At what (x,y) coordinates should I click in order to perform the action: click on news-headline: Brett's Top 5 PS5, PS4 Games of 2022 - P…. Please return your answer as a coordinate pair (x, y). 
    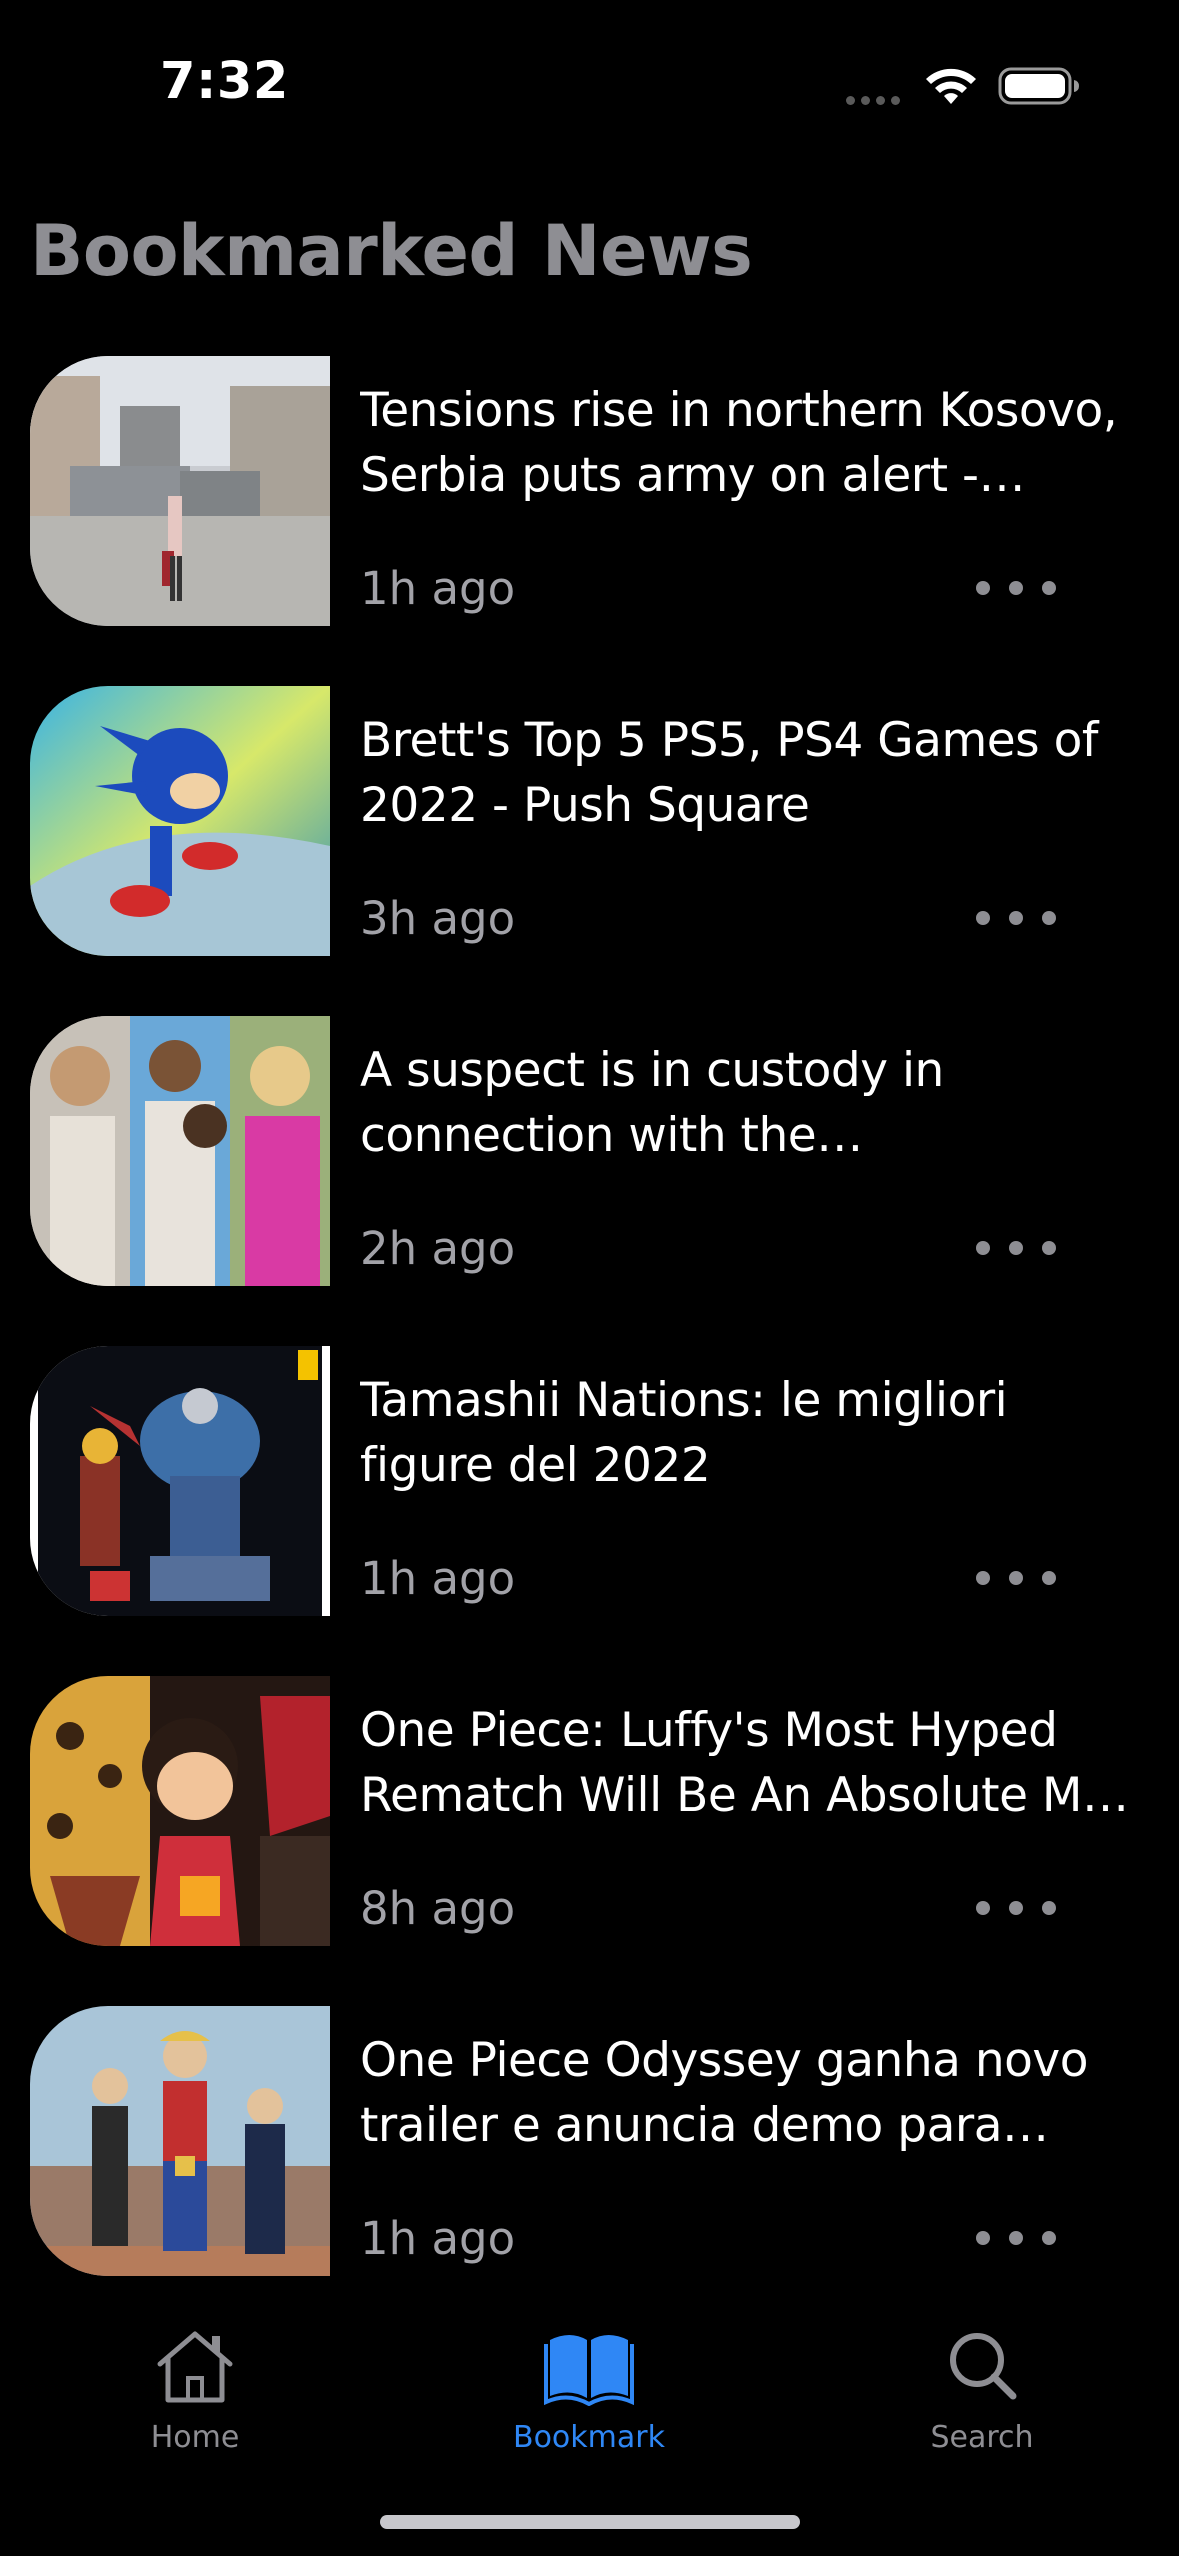
    Looking at the image, I should click on (745, 773).